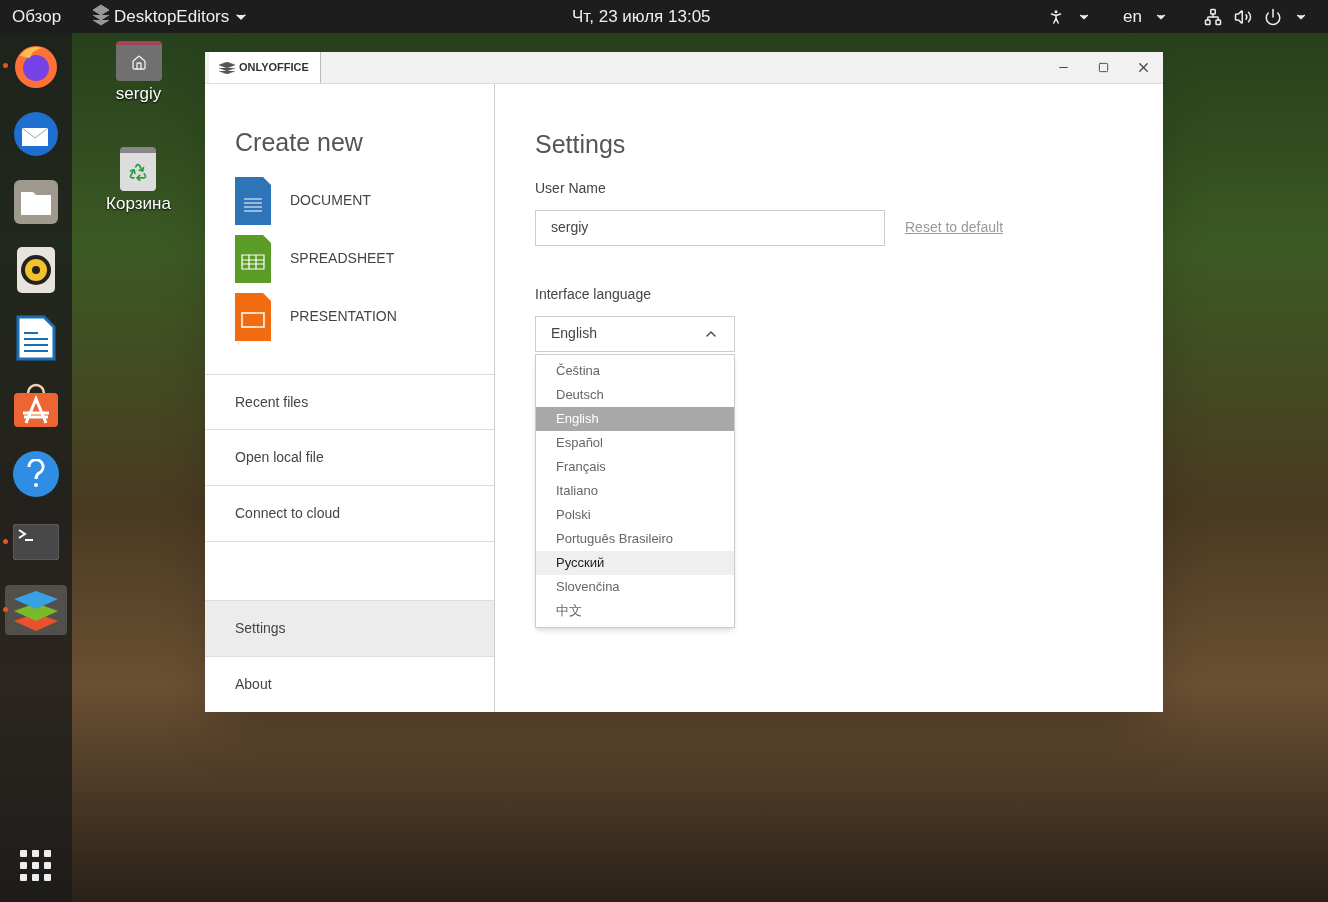 This screenshot has height=902, width=1328. I want to click on activities-button: Обзор, so click(52, 16).